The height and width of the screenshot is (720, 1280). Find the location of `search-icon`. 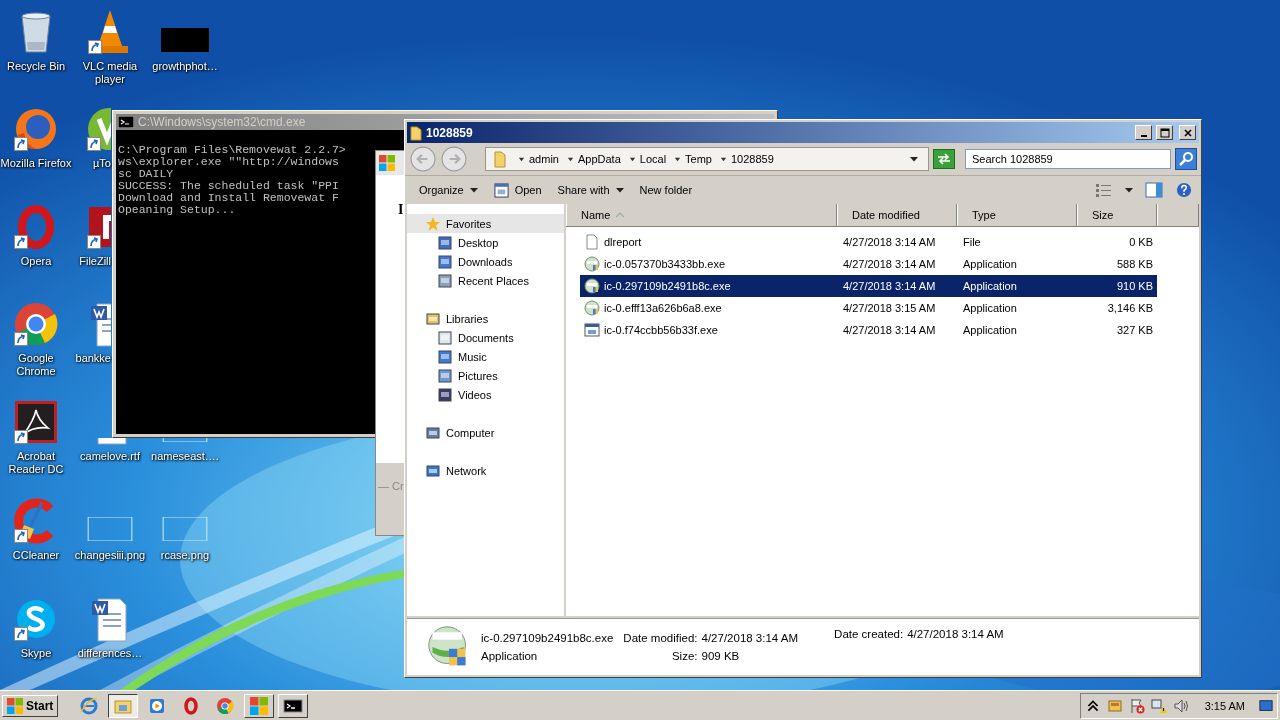

search-icon is located at coordinates (1186, 159).